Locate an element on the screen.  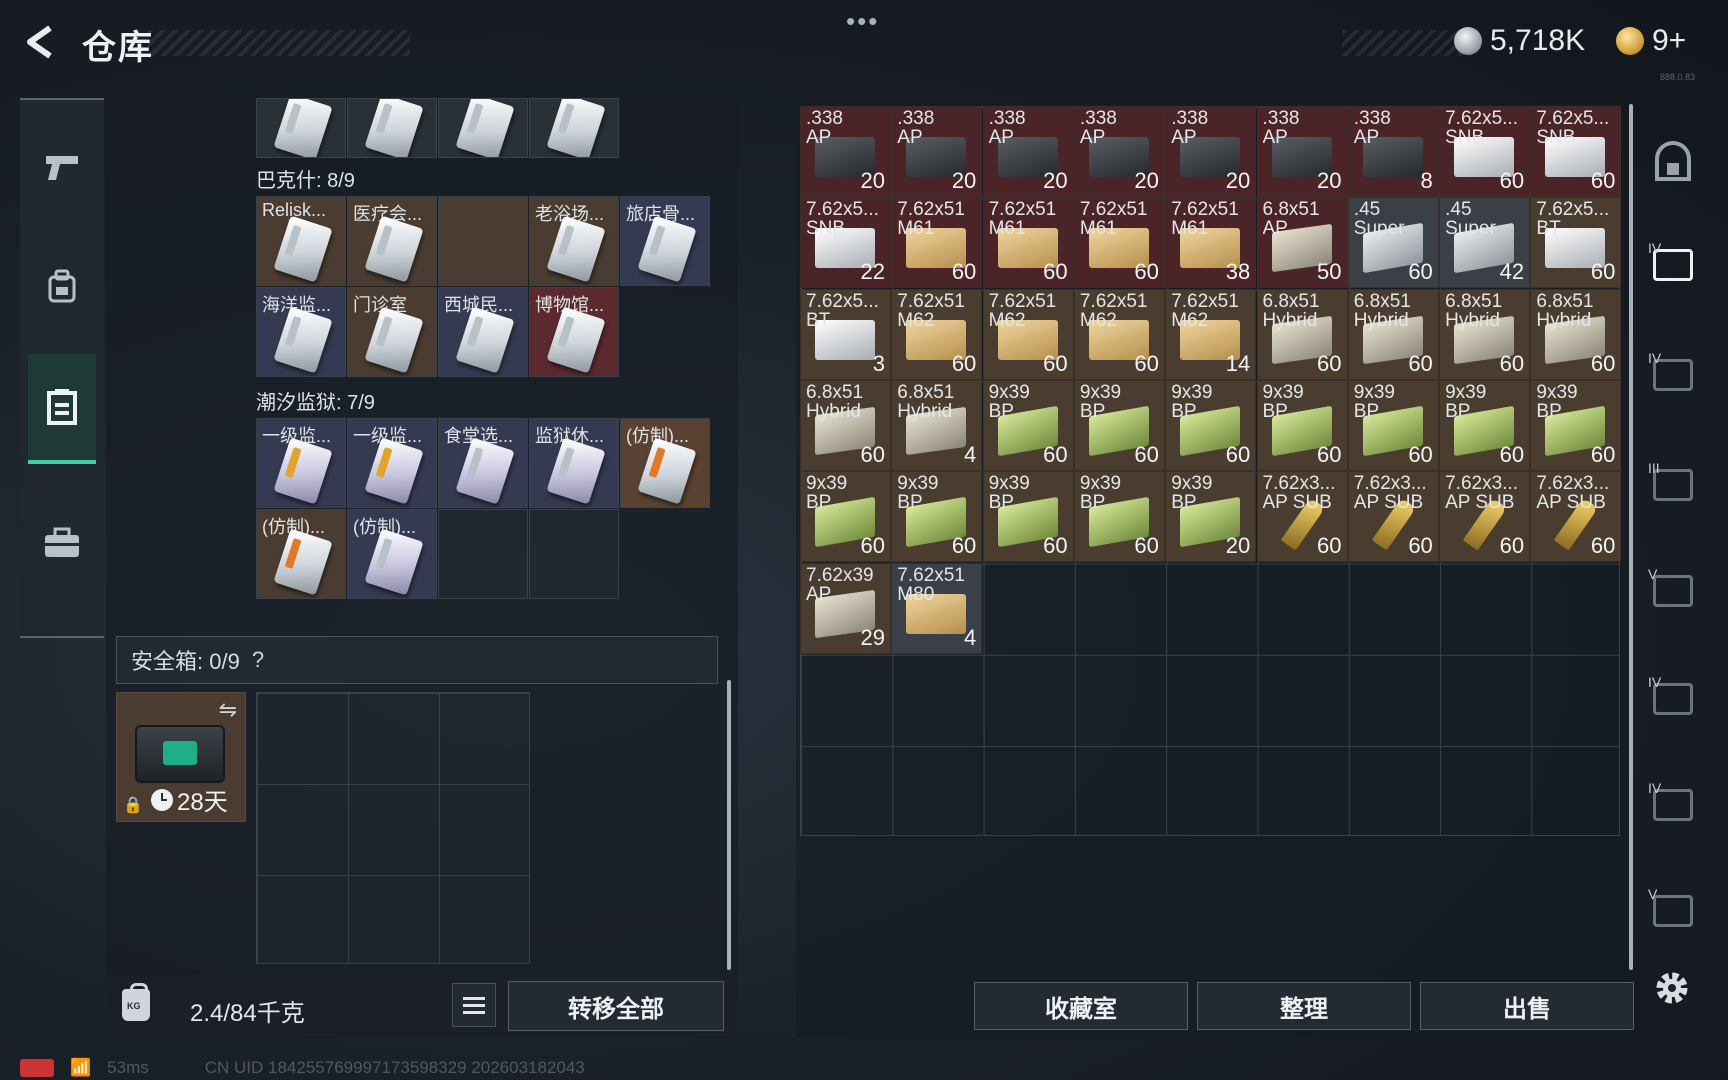
ammo-item: .45 Super 60 is located at coordinates (1393, 243).